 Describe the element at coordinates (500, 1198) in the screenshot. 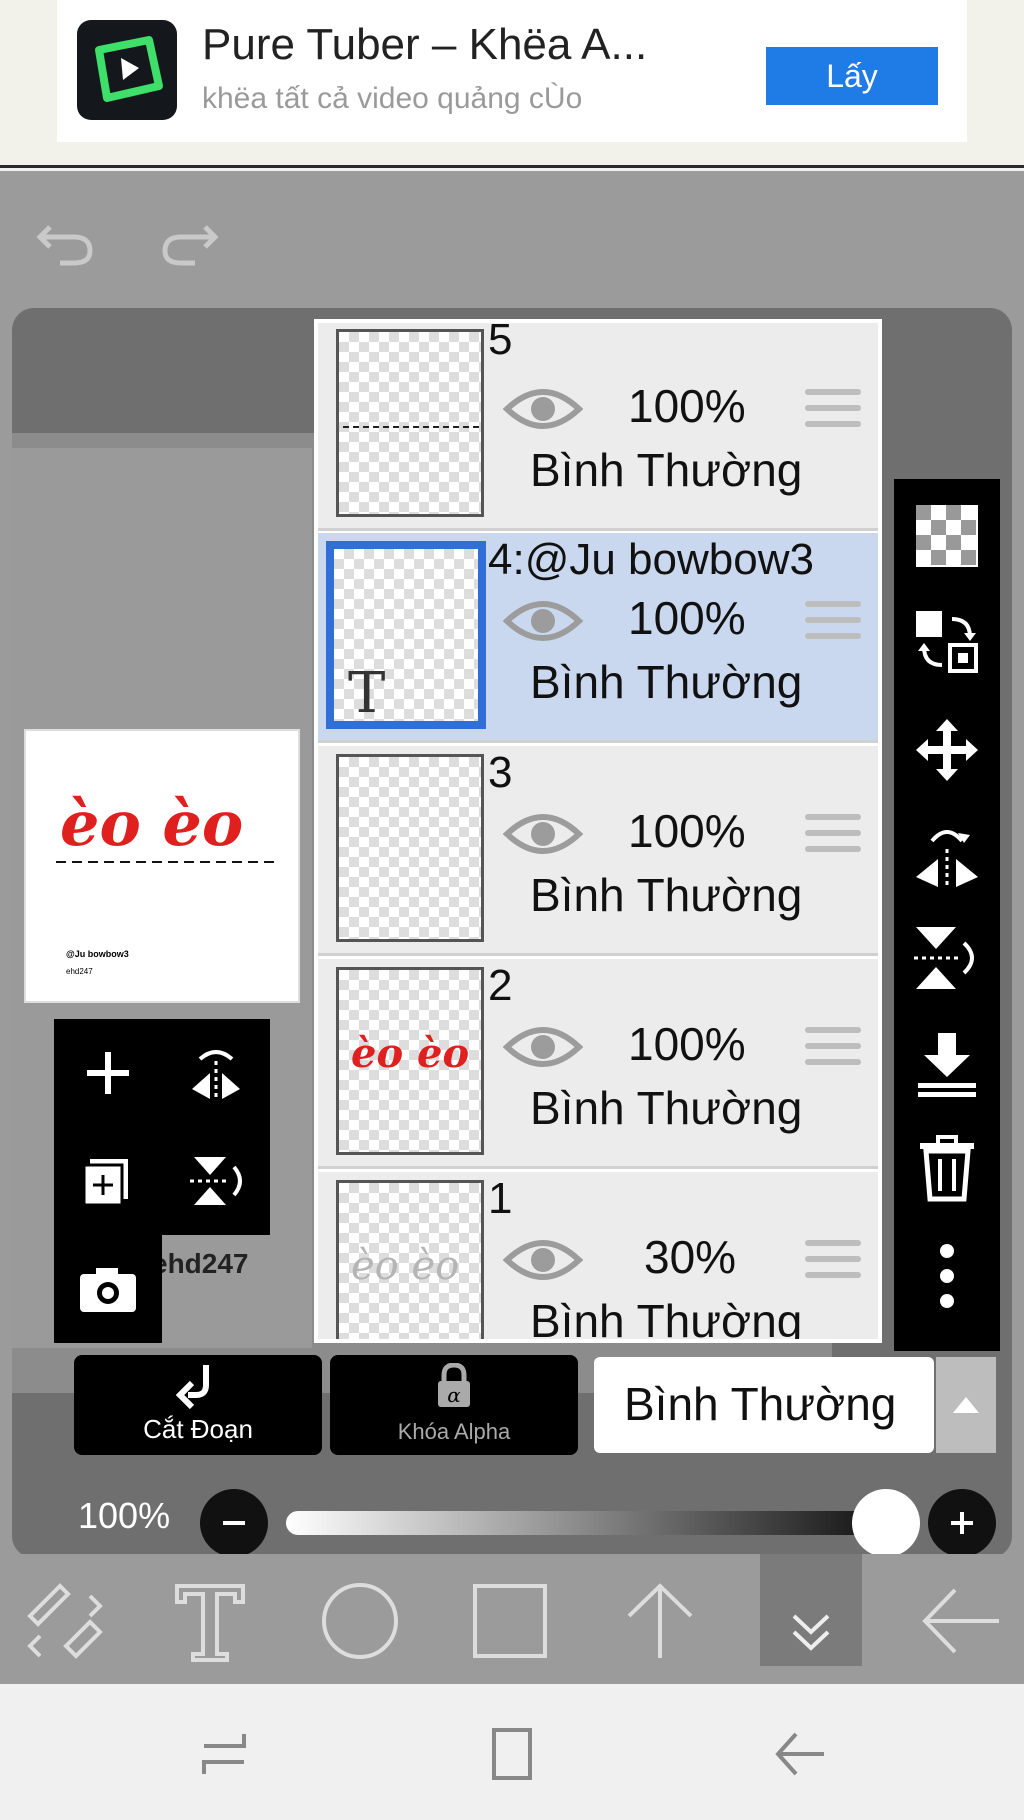

I see `layer-name: 1` at that location.